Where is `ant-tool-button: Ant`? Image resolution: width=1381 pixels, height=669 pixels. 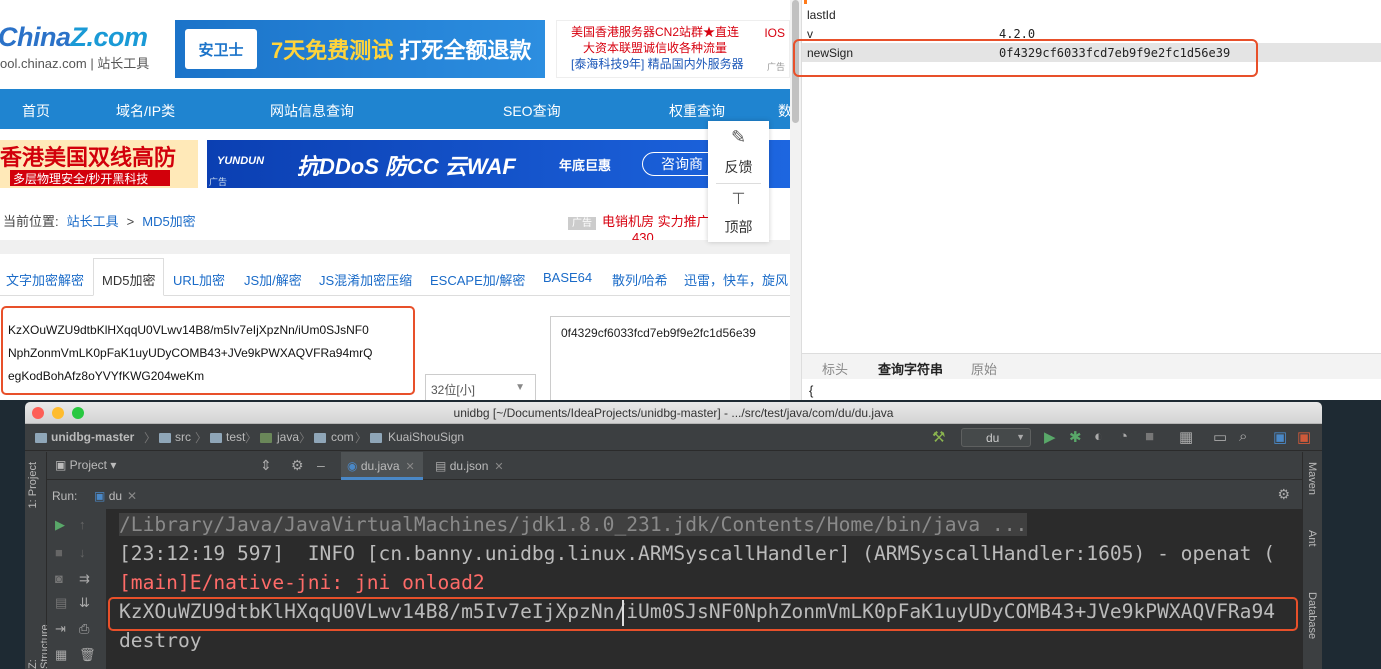
ant-tool-button: Ant is located at coordinates (1312, 538).